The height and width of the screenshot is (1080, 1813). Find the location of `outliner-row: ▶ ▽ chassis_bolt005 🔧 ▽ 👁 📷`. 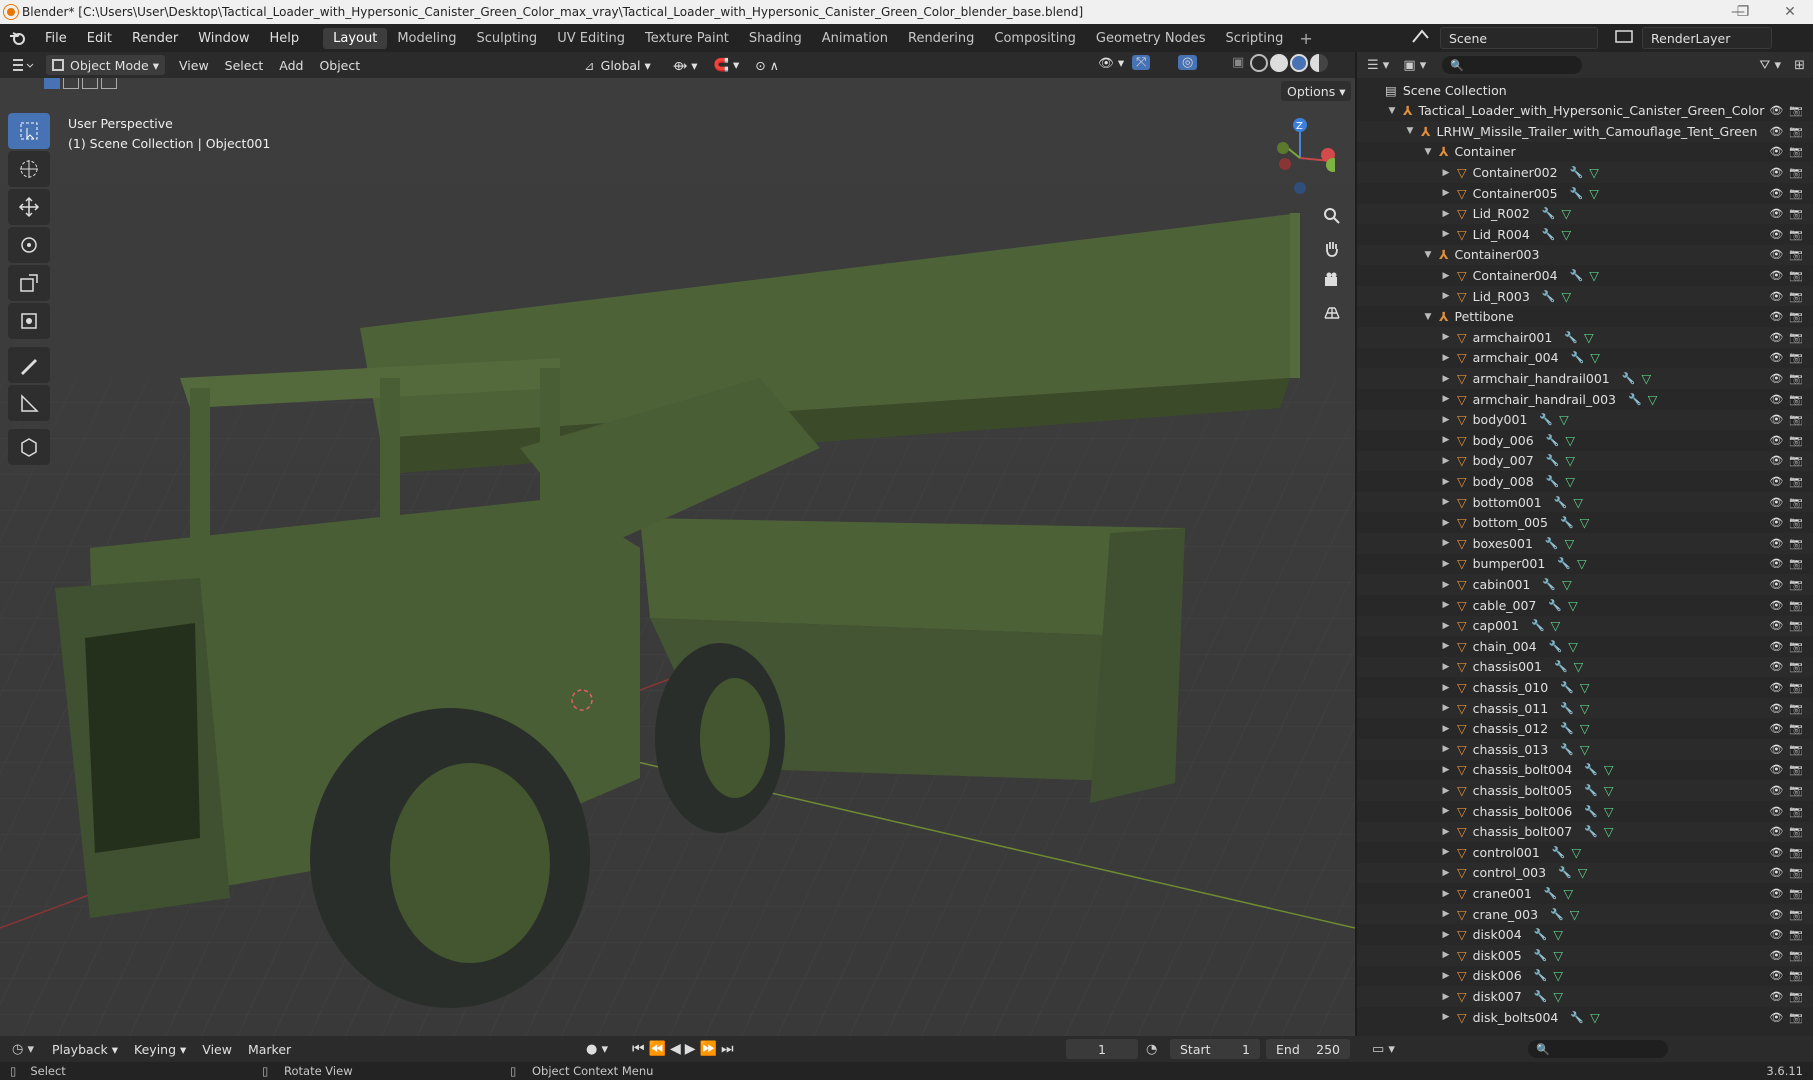

outliner-row: ▶ ▽ chassis_bolt005 🔧 ▽ 👁 📷 is located at coordinates (1585, 790).